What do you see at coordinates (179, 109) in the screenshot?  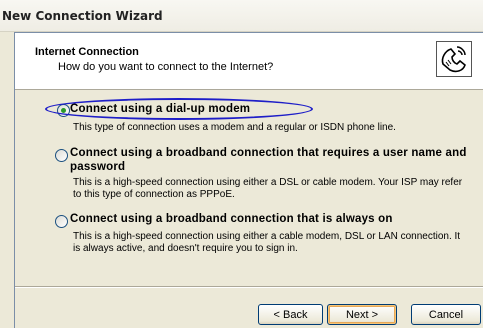 I see `highlight-annotation` at bounding box center [179, 109].